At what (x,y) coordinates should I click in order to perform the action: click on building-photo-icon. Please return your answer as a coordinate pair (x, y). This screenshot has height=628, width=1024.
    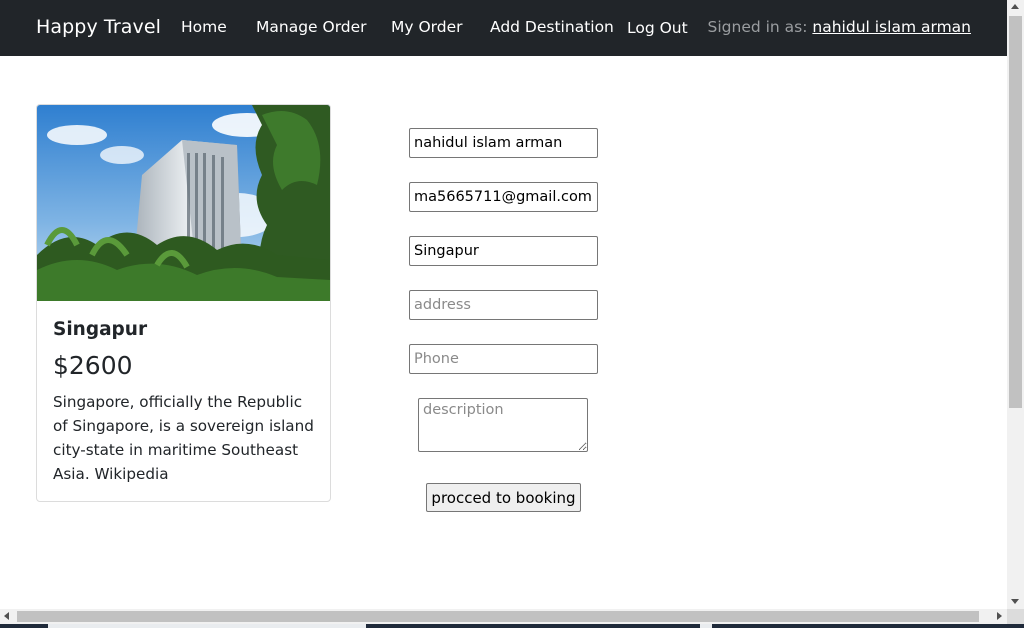
    Looking at the image, I should click on (183, 203).